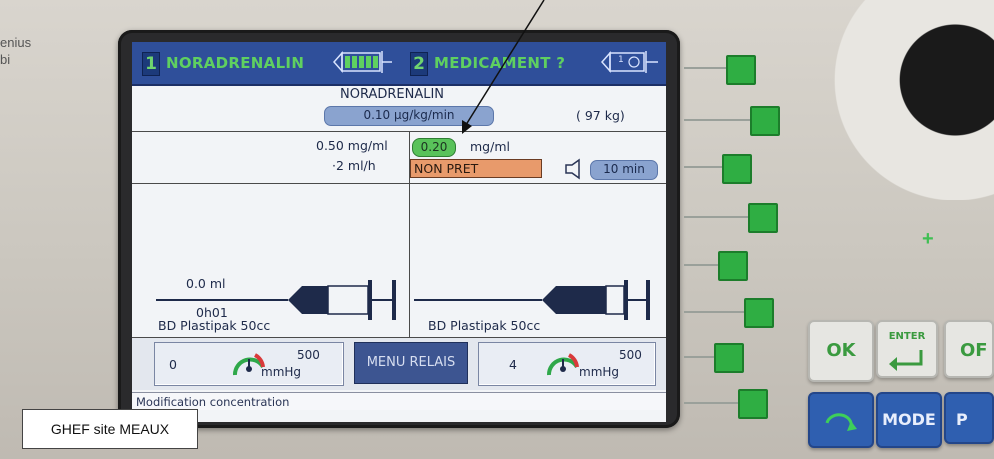 Image resolution: width=994 pixels, height=459 pixels. I want to click on bolus-button, so click(841, 420).